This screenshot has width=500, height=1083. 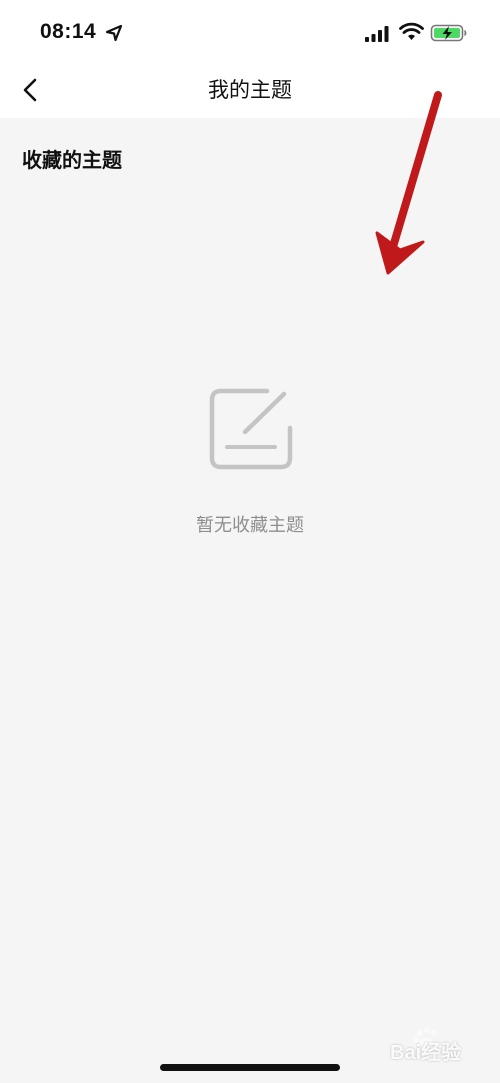 What do you see at coordinates (426, 1053) in the screenshot?
I see `watermark-text: Bai经验` at bounding box center [426, 1053].